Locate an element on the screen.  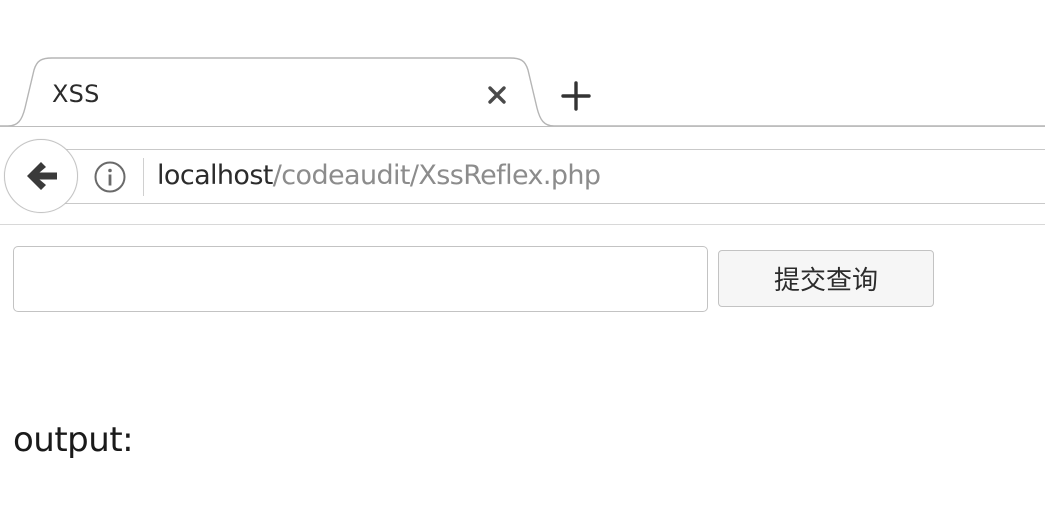
info-icon is located at coordinates (110, 177).